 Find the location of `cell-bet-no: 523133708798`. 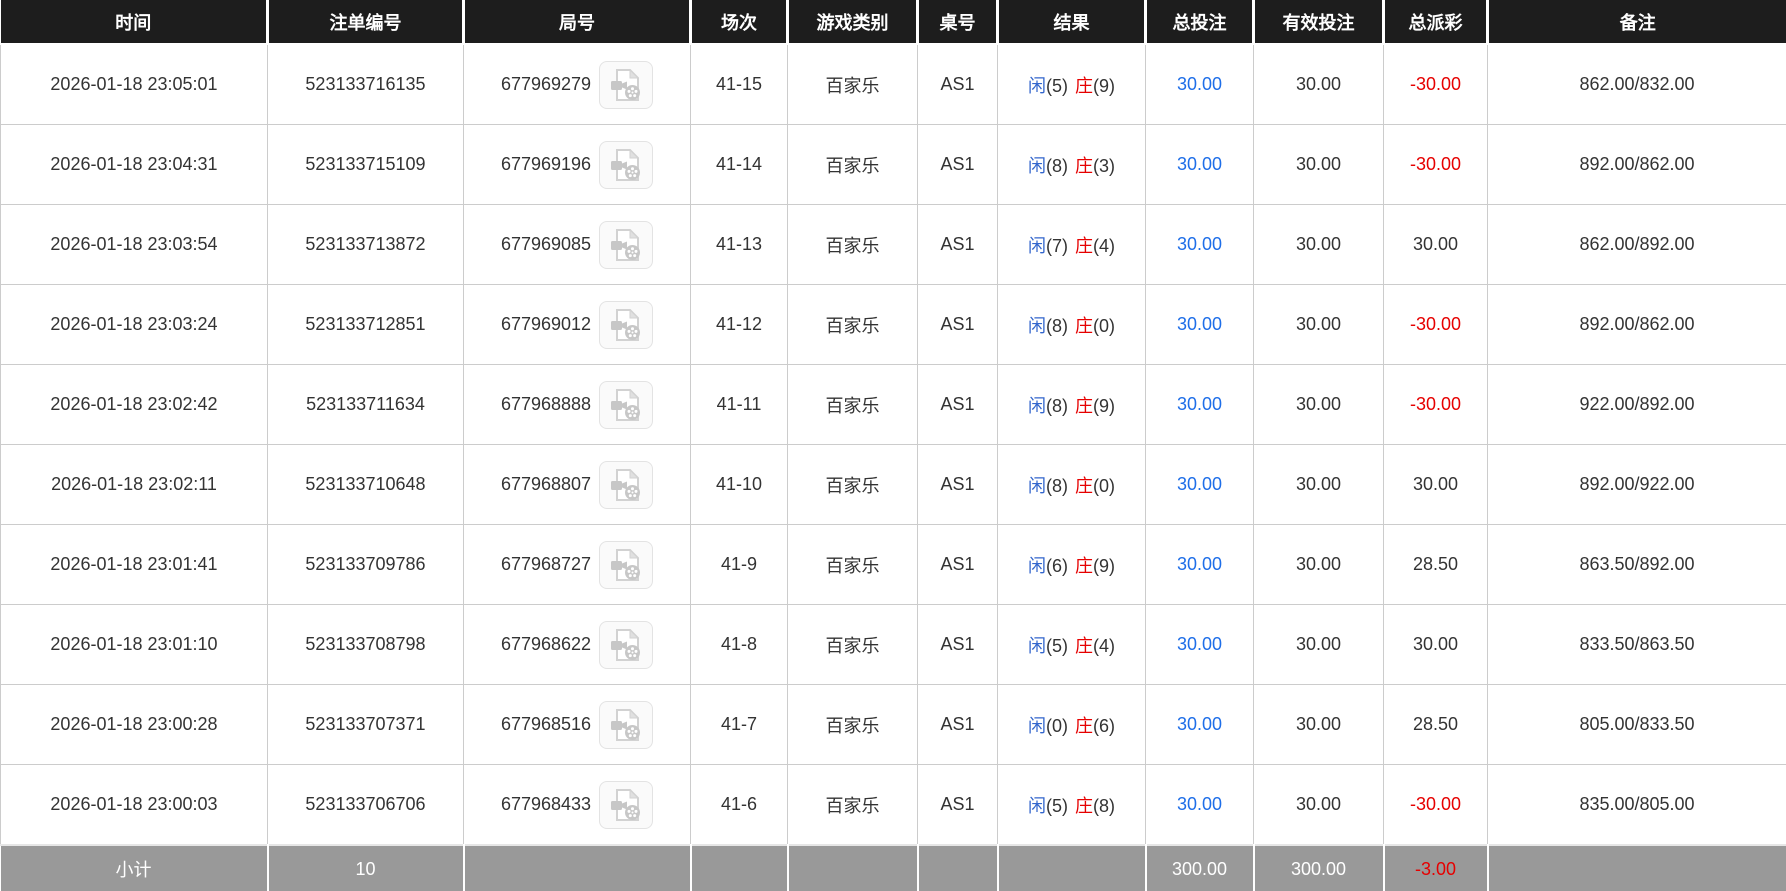

cell-bet-no: 523133708798 is located at coordinates (365, 644).